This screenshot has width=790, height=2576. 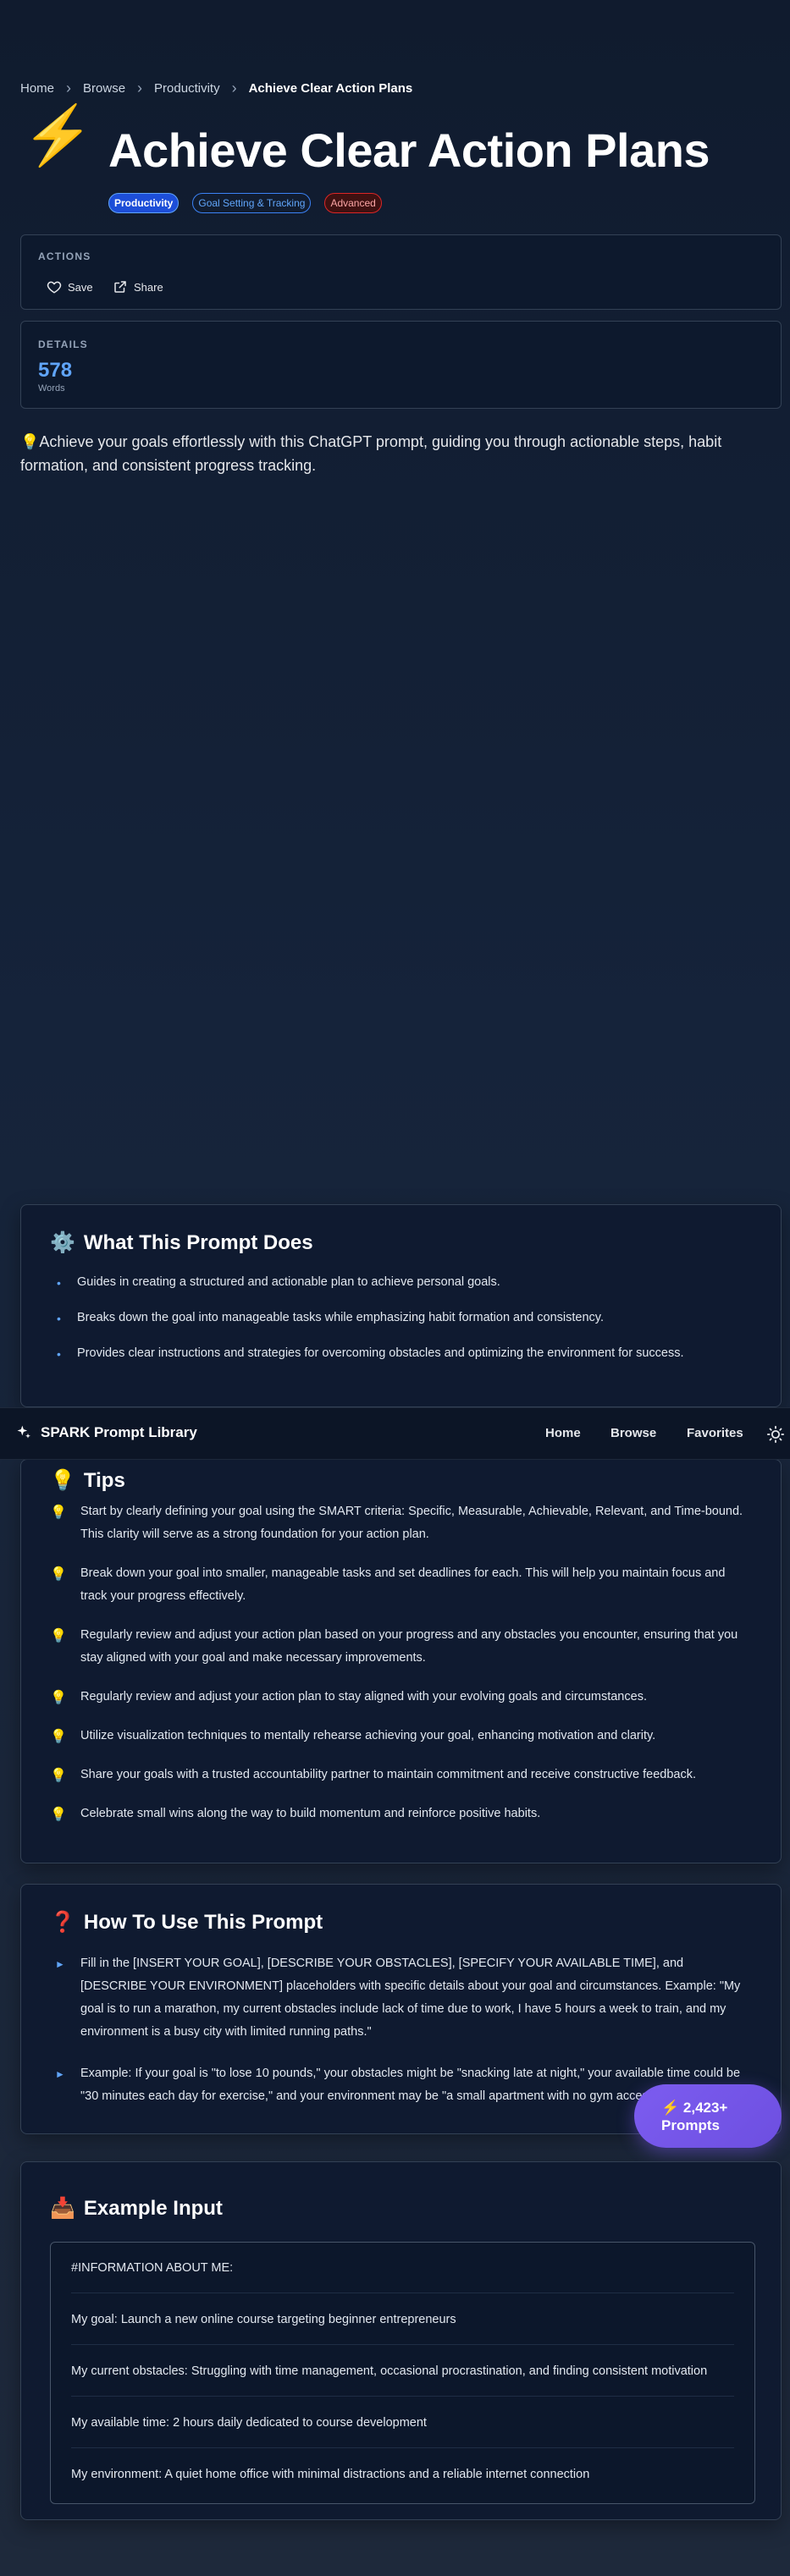 I want to click on prompt-count-button: ⚡ 2,423+ Prompts, so click(x=708, y=2116).